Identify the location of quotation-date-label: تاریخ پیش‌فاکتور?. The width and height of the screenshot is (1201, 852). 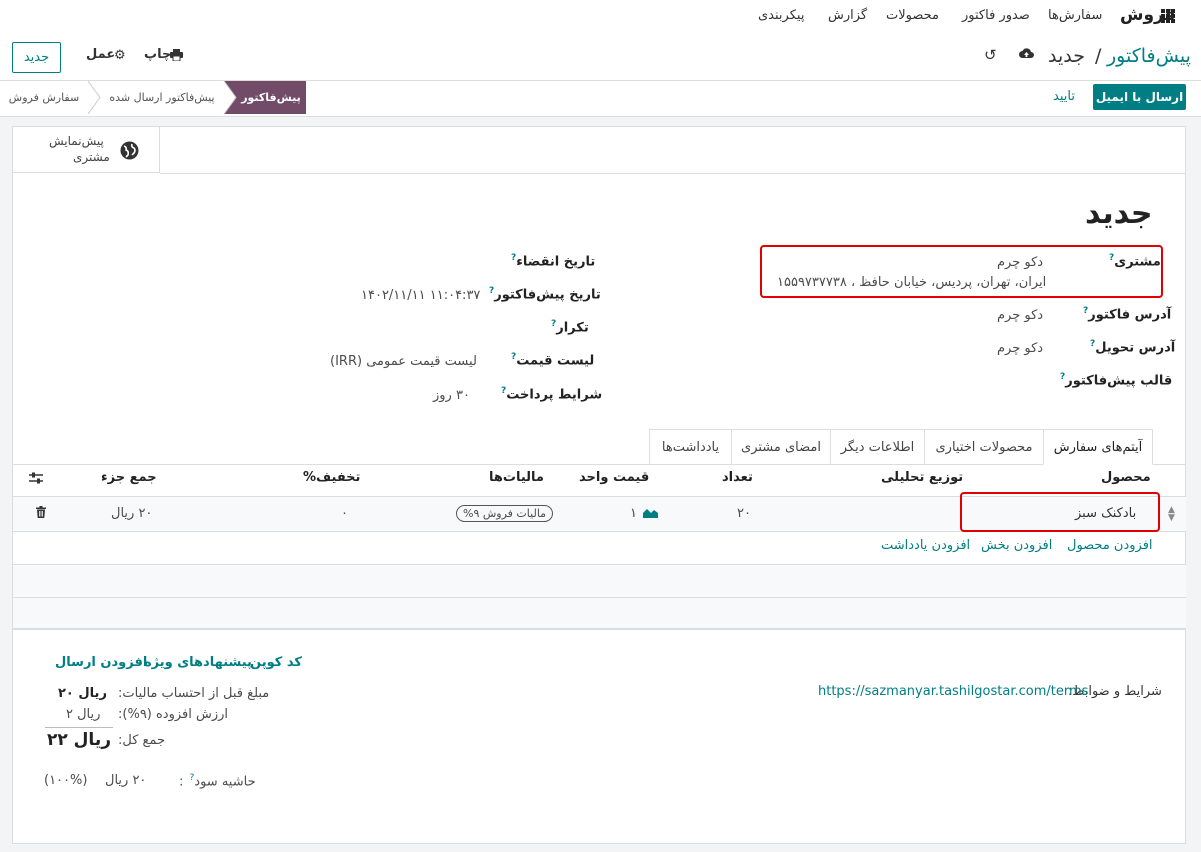
(545, 294).